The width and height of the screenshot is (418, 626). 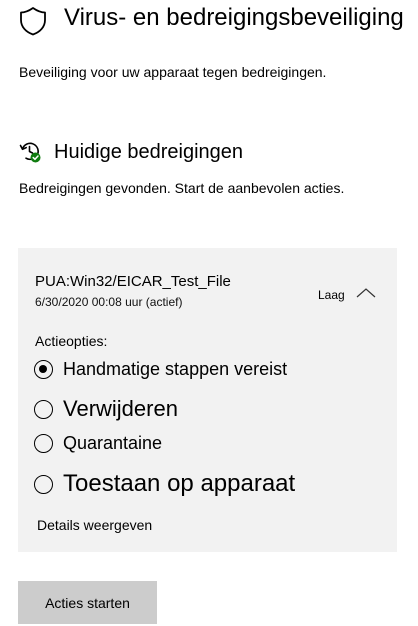 I want to click on option-label: Quarantaine, so click(x=113, y=443).